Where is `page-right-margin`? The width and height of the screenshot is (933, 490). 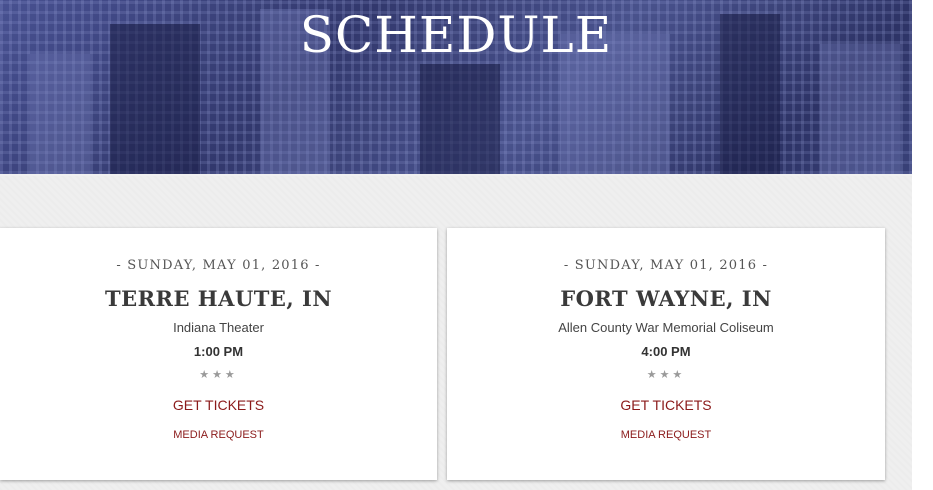 page-right-margin is located at coordinates (922, 245).